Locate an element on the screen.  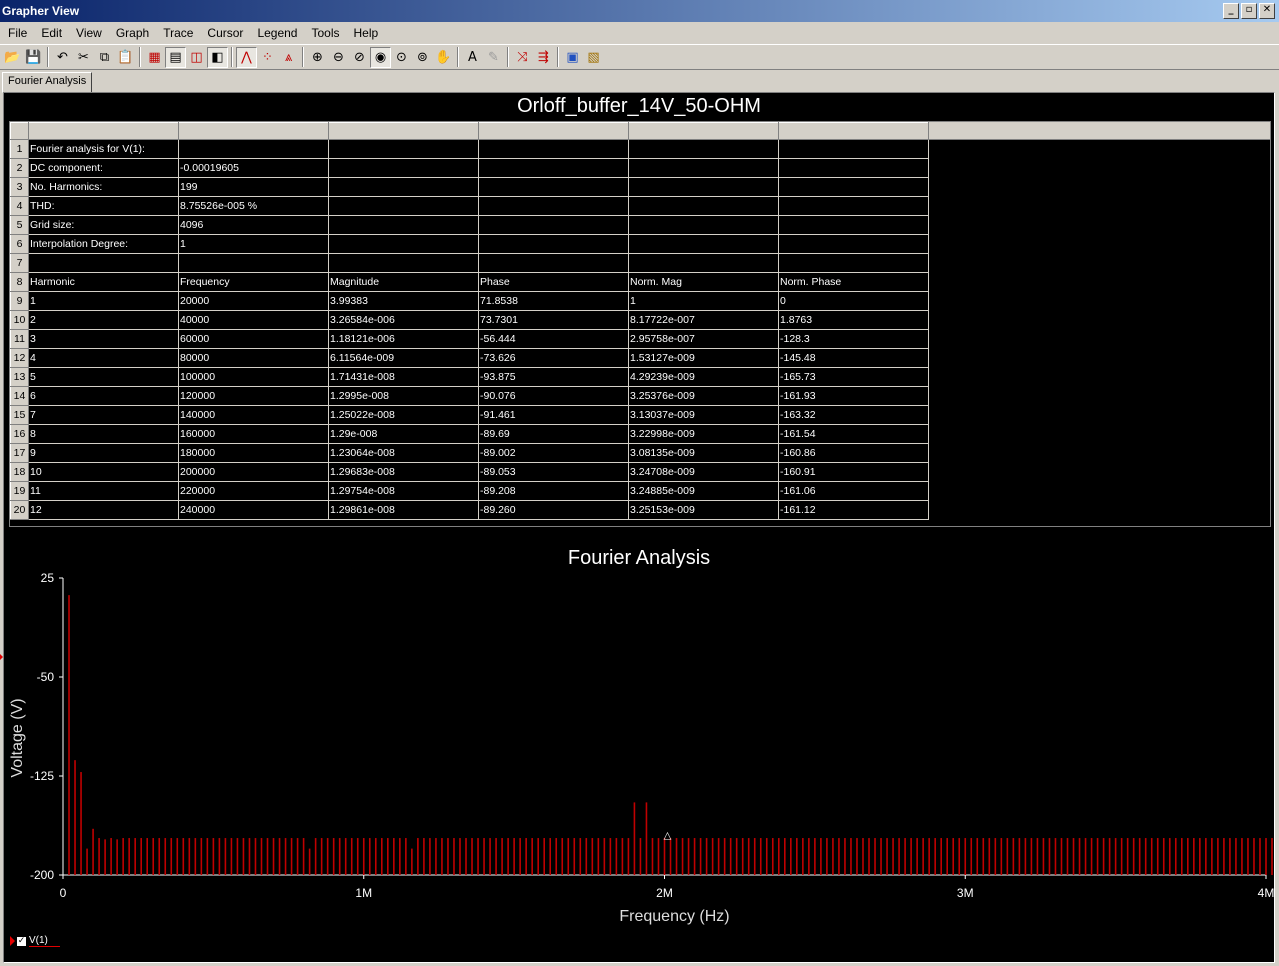
row-header: 9 is located at coordinates (19, 301).